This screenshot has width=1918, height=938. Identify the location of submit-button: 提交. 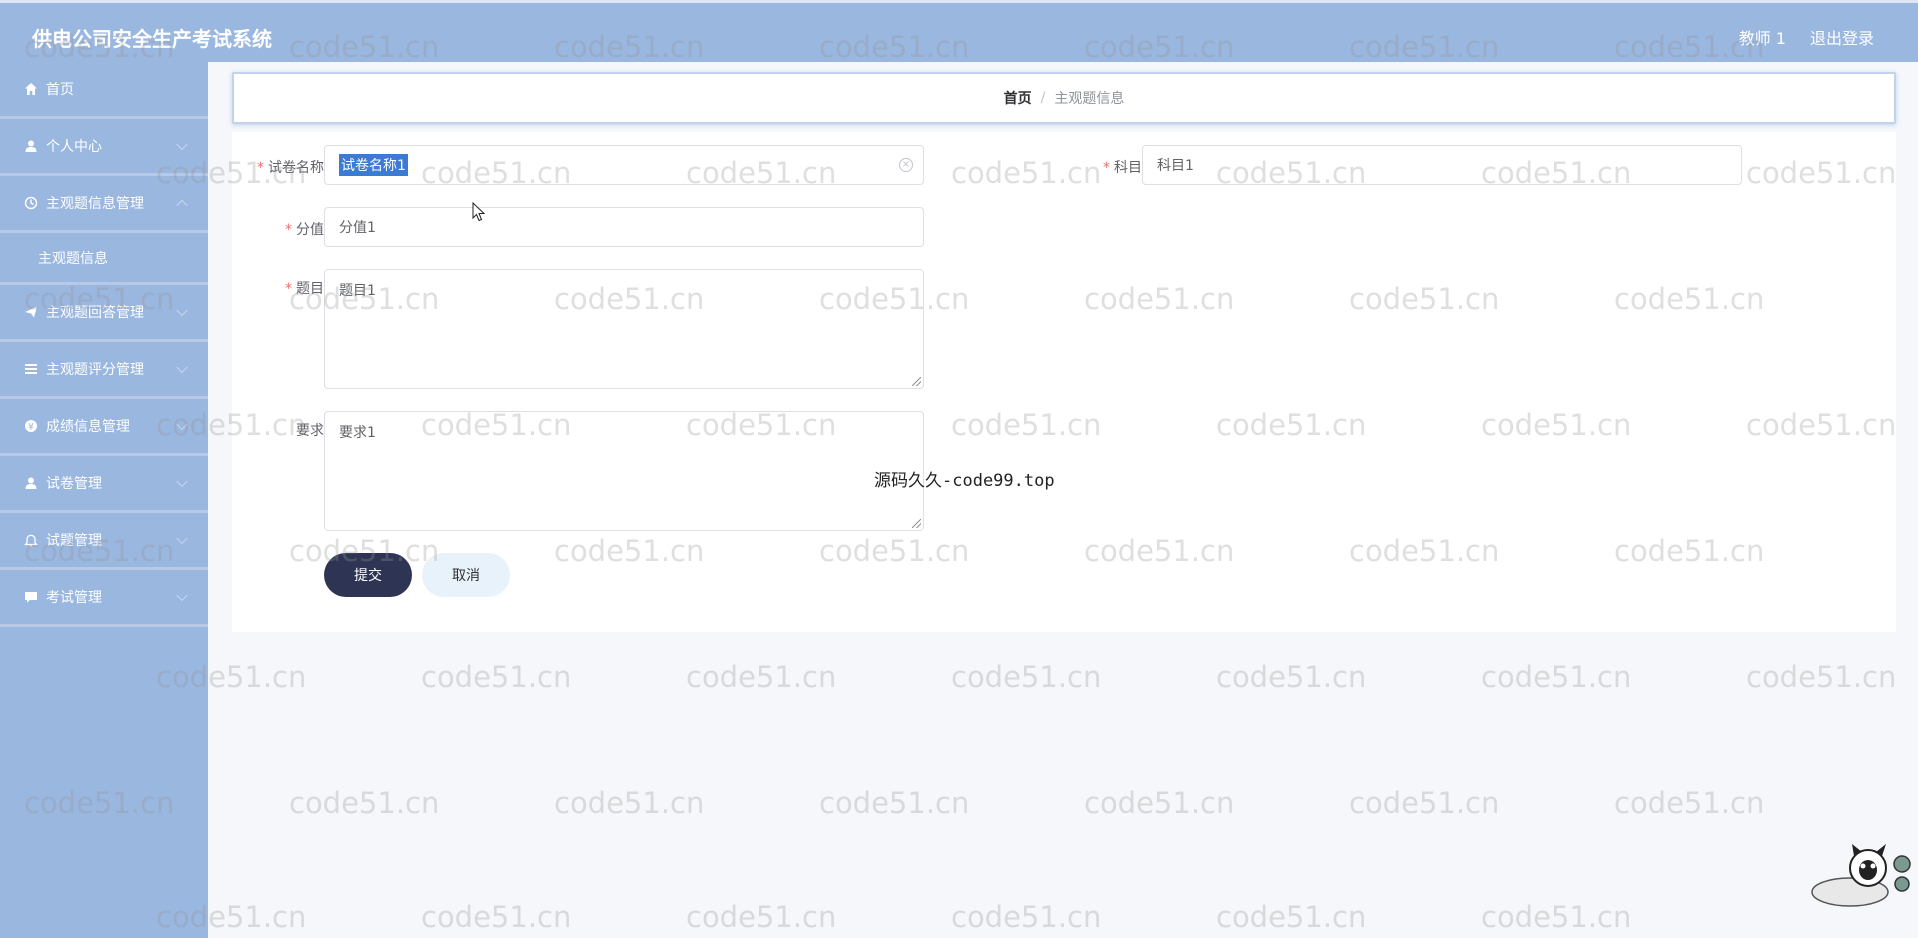
(368, 575).